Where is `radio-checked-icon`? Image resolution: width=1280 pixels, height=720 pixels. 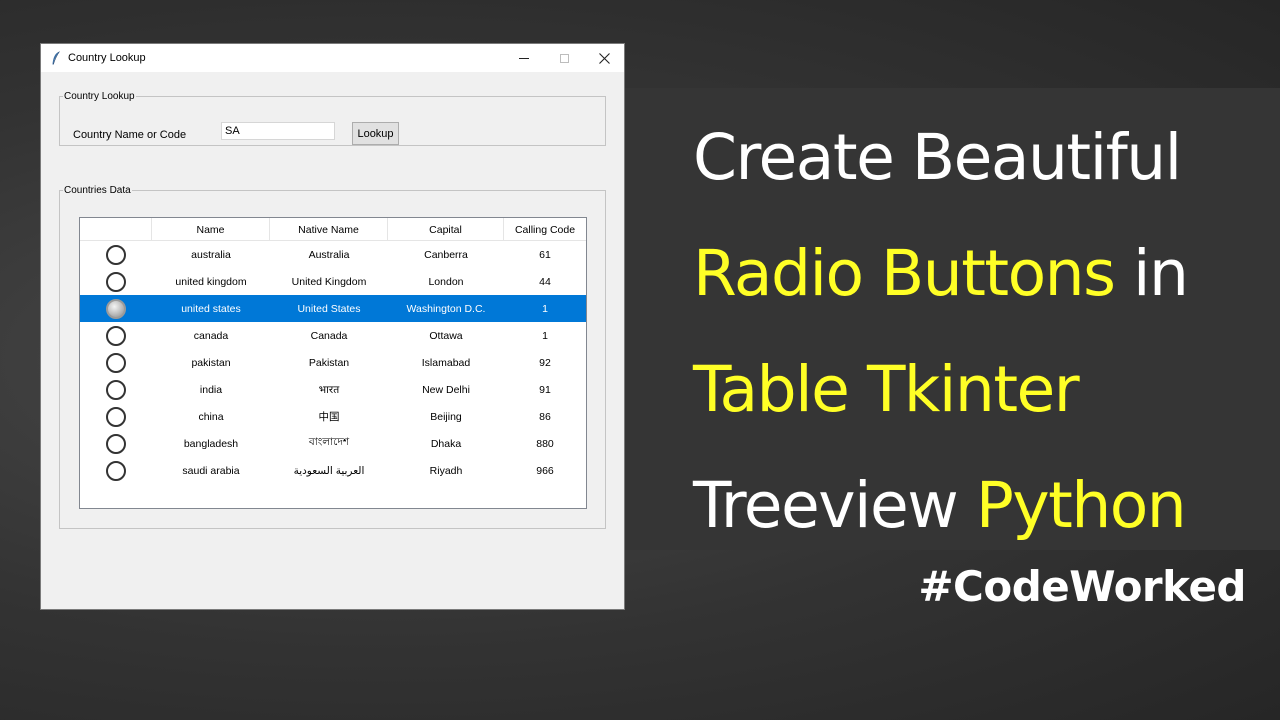 radio-checked-icon is located at coordinates (116, 308).